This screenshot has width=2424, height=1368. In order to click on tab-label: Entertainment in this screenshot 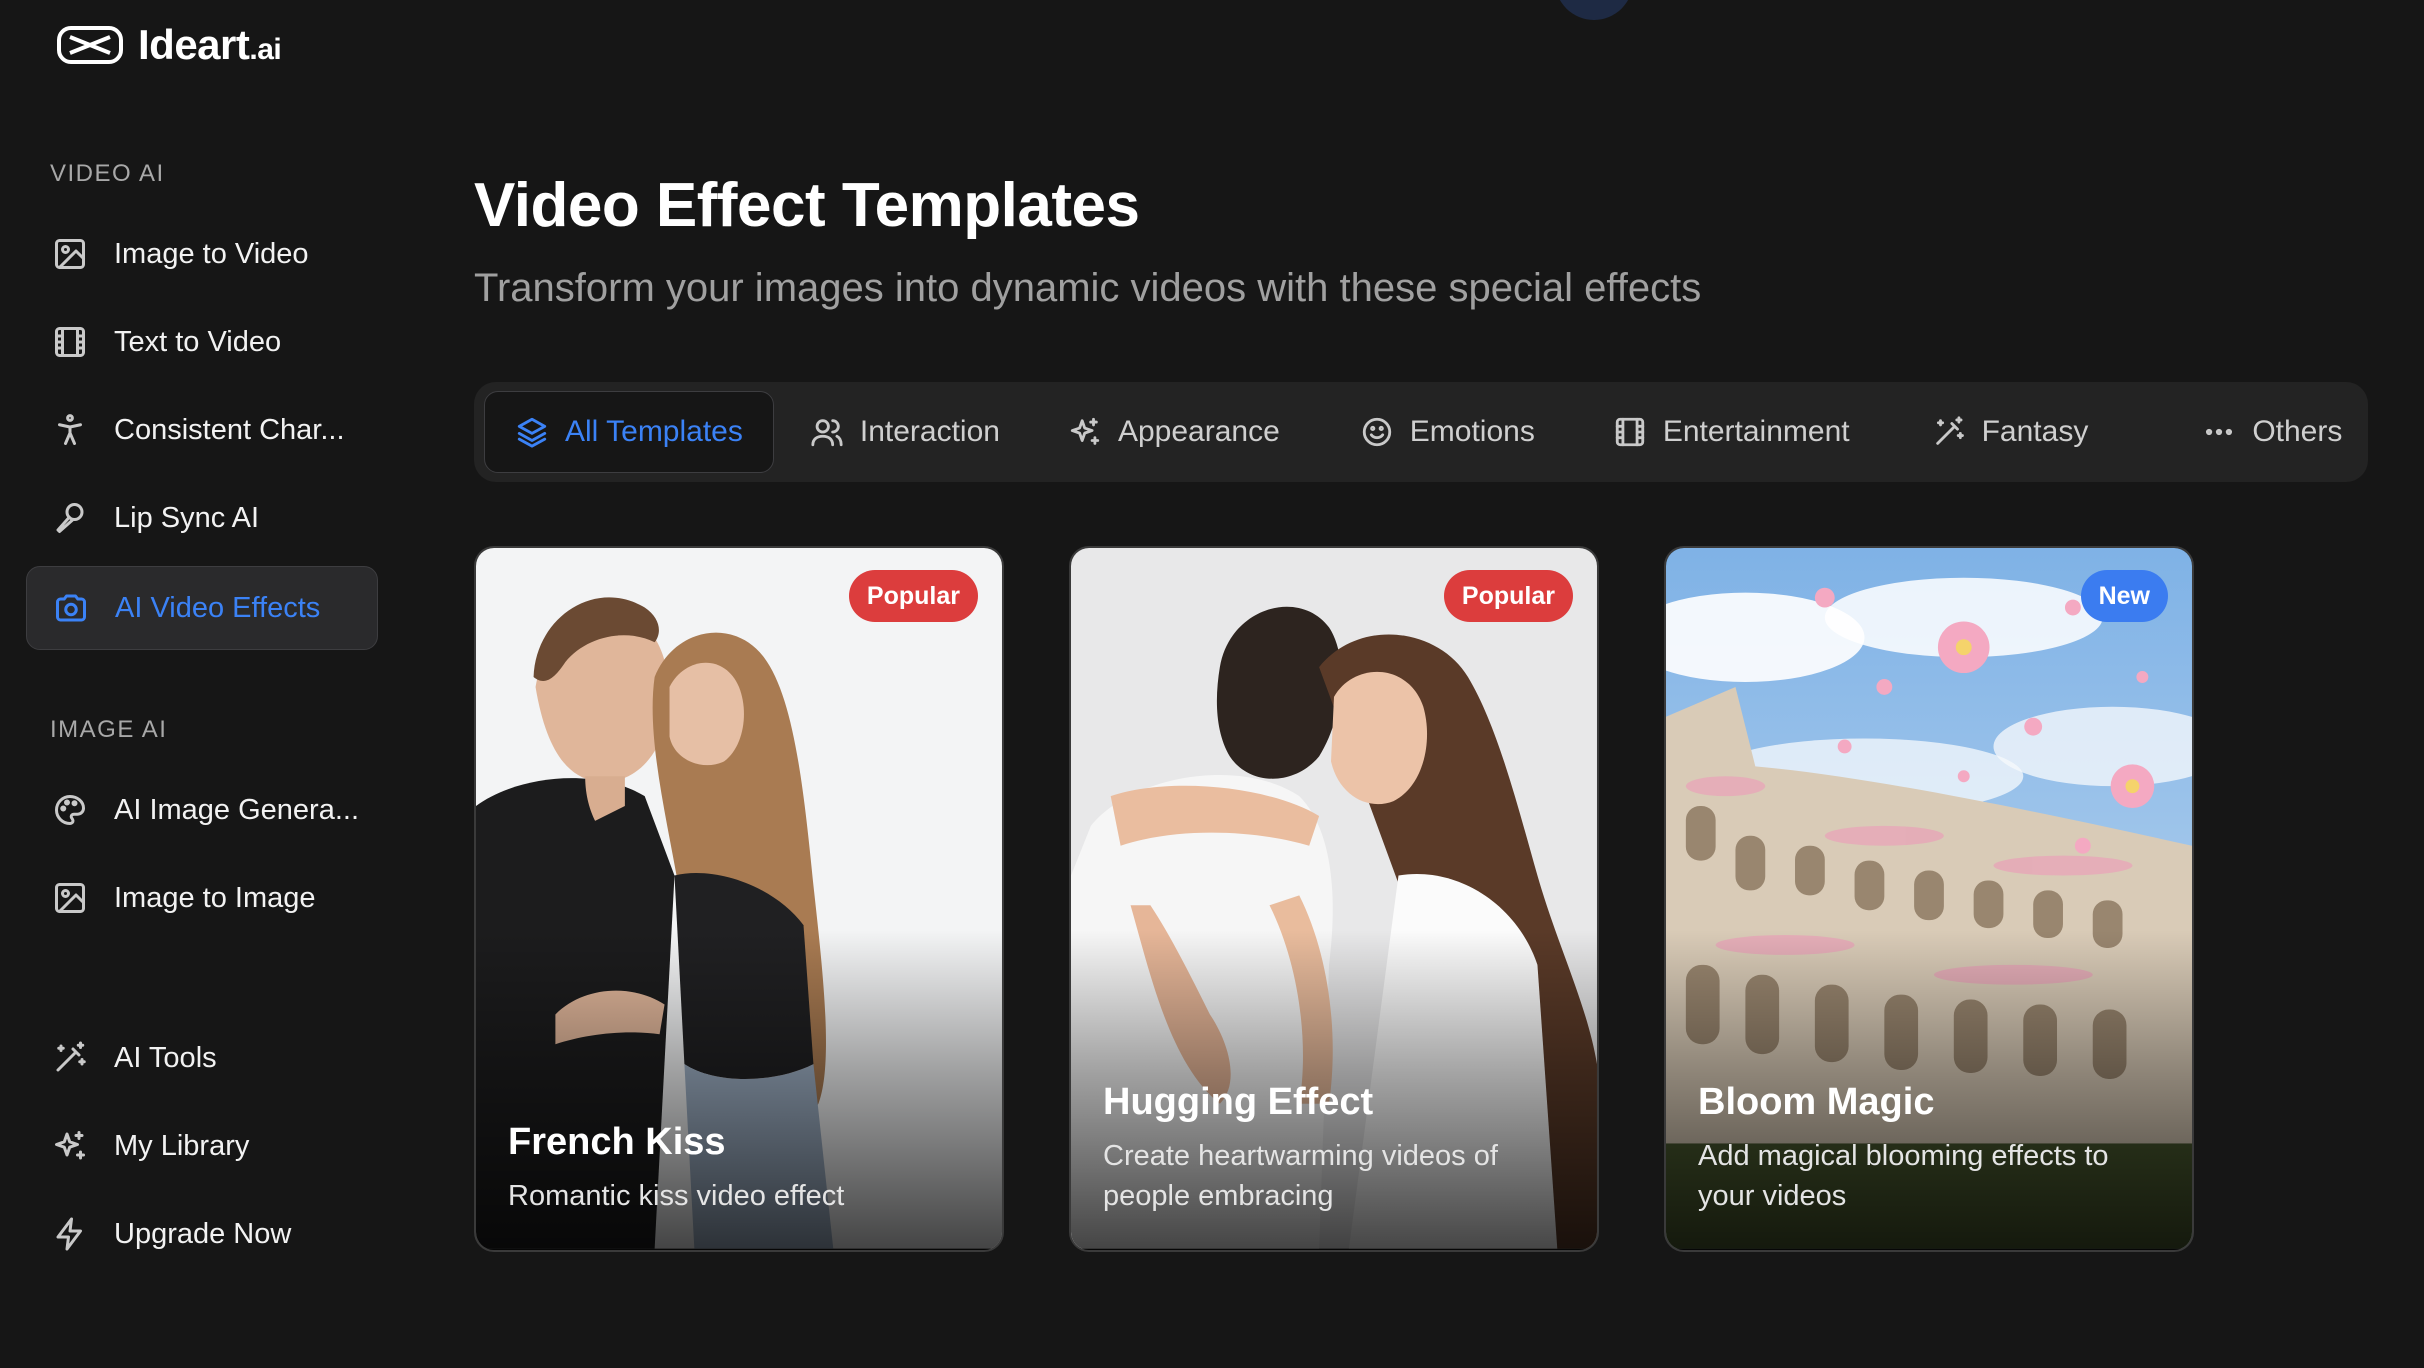, I will do `click(1756, 431)`.